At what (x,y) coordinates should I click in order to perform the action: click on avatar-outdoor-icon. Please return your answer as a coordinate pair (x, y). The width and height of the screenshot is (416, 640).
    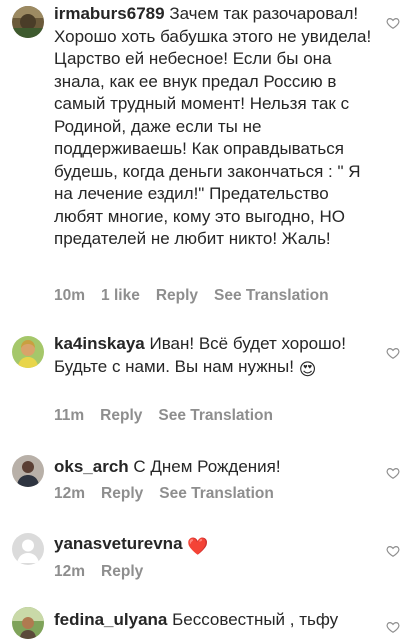
    Looking at the image, I should click on (28, 623).